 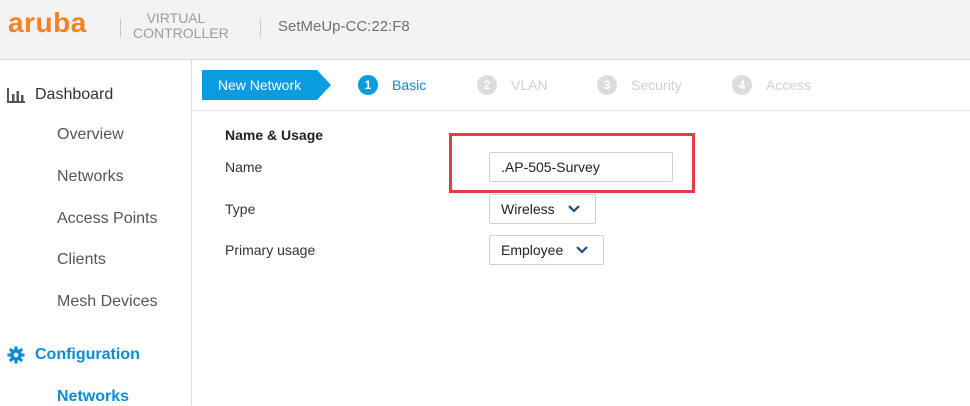 What do you see at coordinates (107, 219) in the screenshot?
I see `sidebar-item-access-points: Access Points` at bounding box center [107, 219].